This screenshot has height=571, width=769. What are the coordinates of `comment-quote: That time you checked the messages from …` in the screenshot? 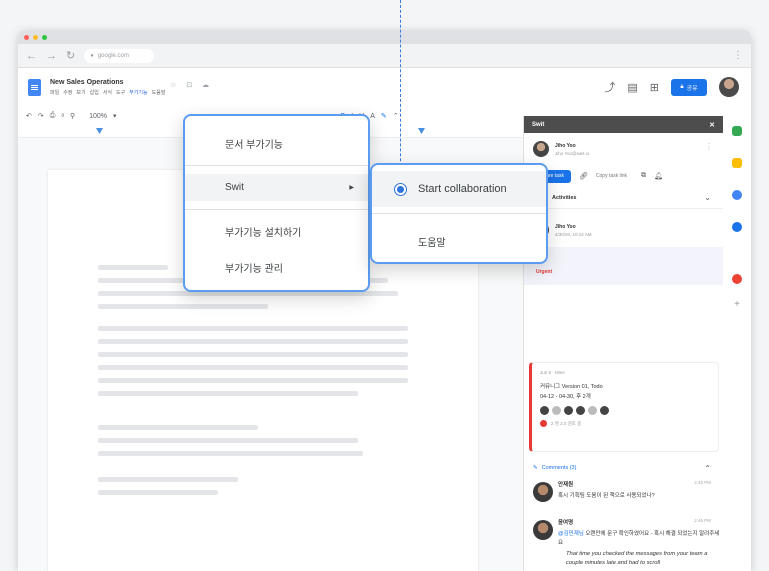 It's located at (637, 558).